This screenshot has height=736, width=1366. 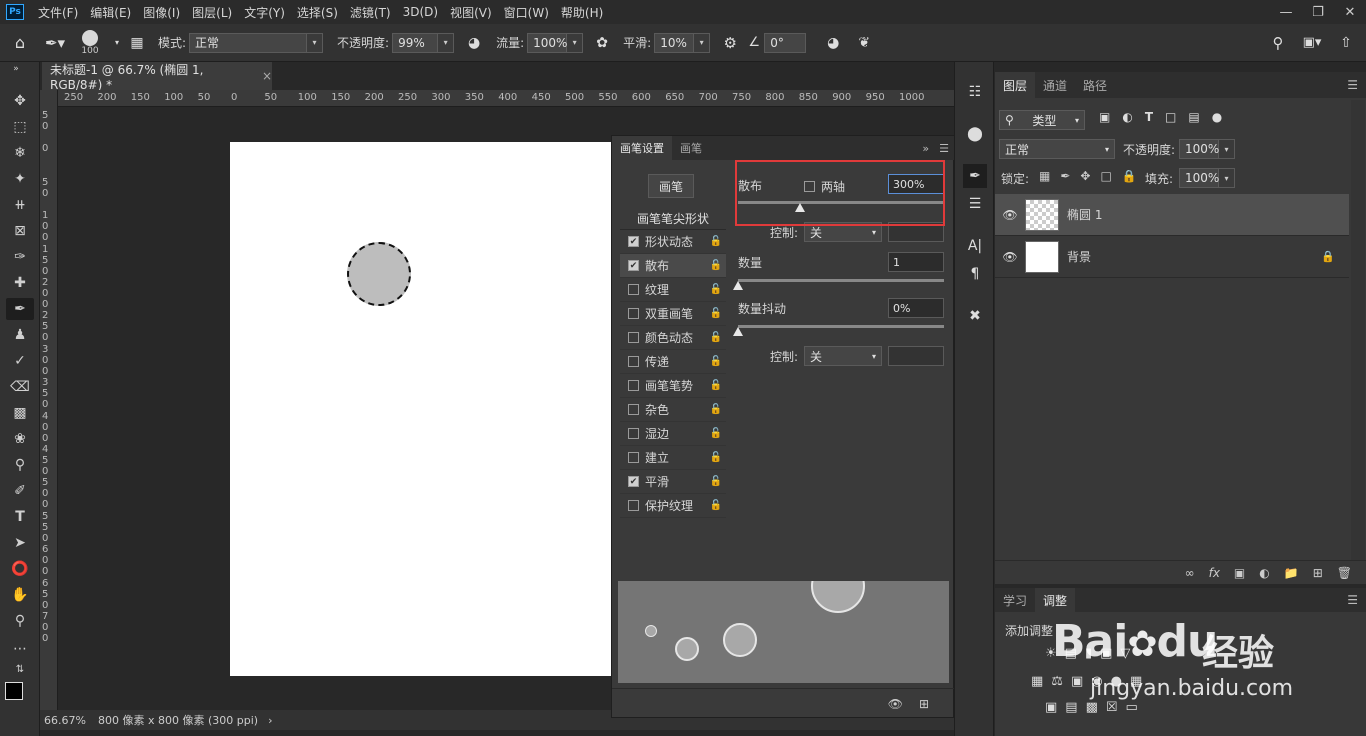 I want to click on brush-option-row: 传递 🔓, so click(x=673, y=362).